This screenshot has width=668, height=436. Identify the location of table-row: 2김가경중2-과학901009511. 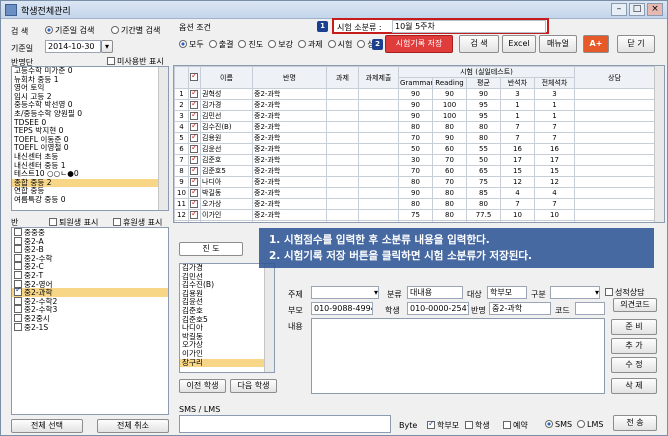
(414, 105).